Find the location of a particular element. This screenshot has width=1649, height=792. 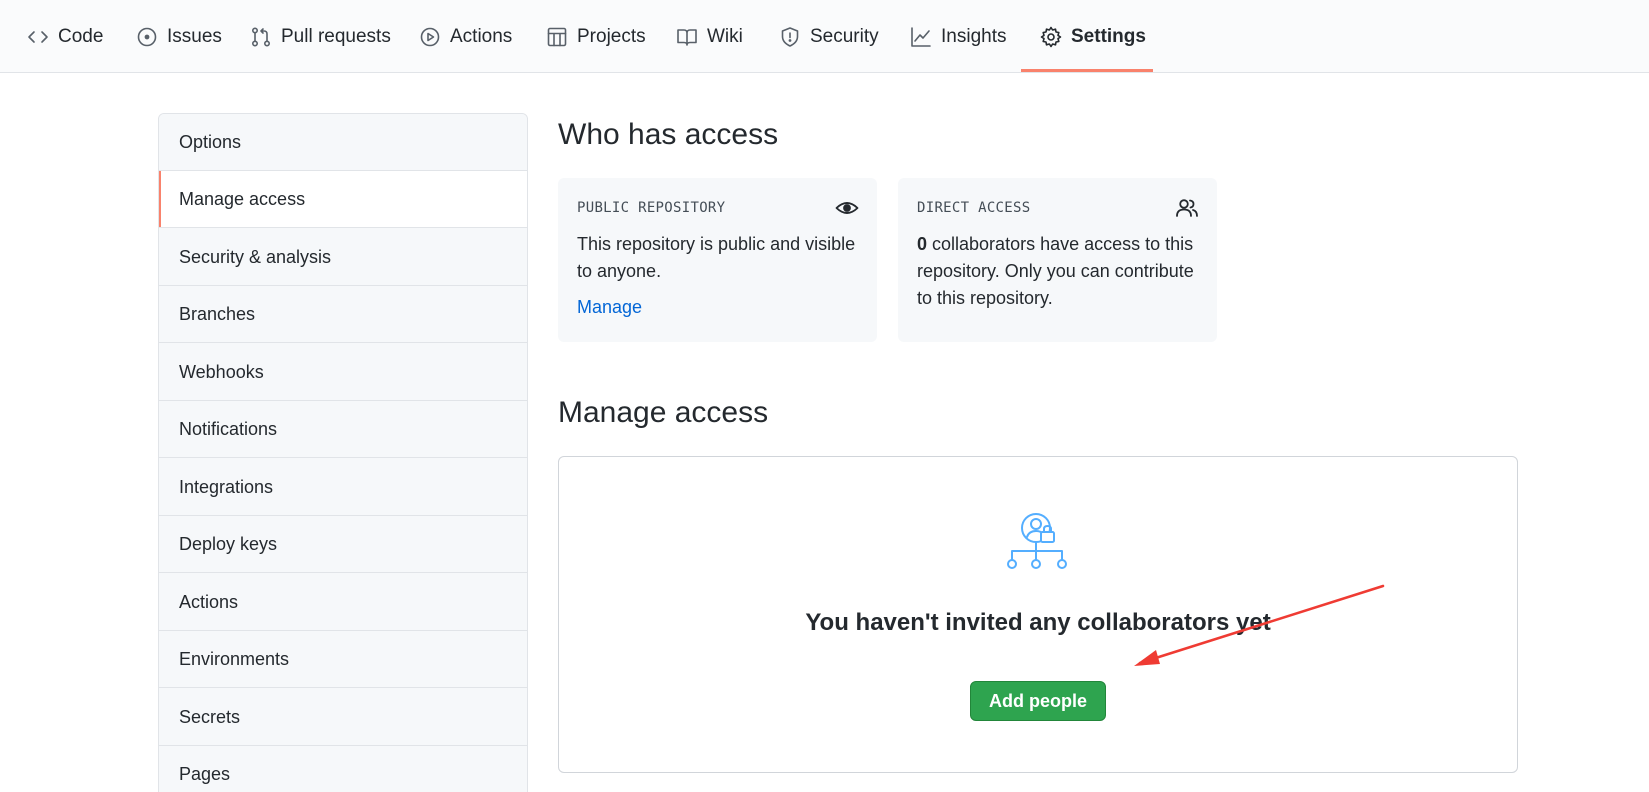

sidebar-item-label: Environments is located at coordinates (234, 658).